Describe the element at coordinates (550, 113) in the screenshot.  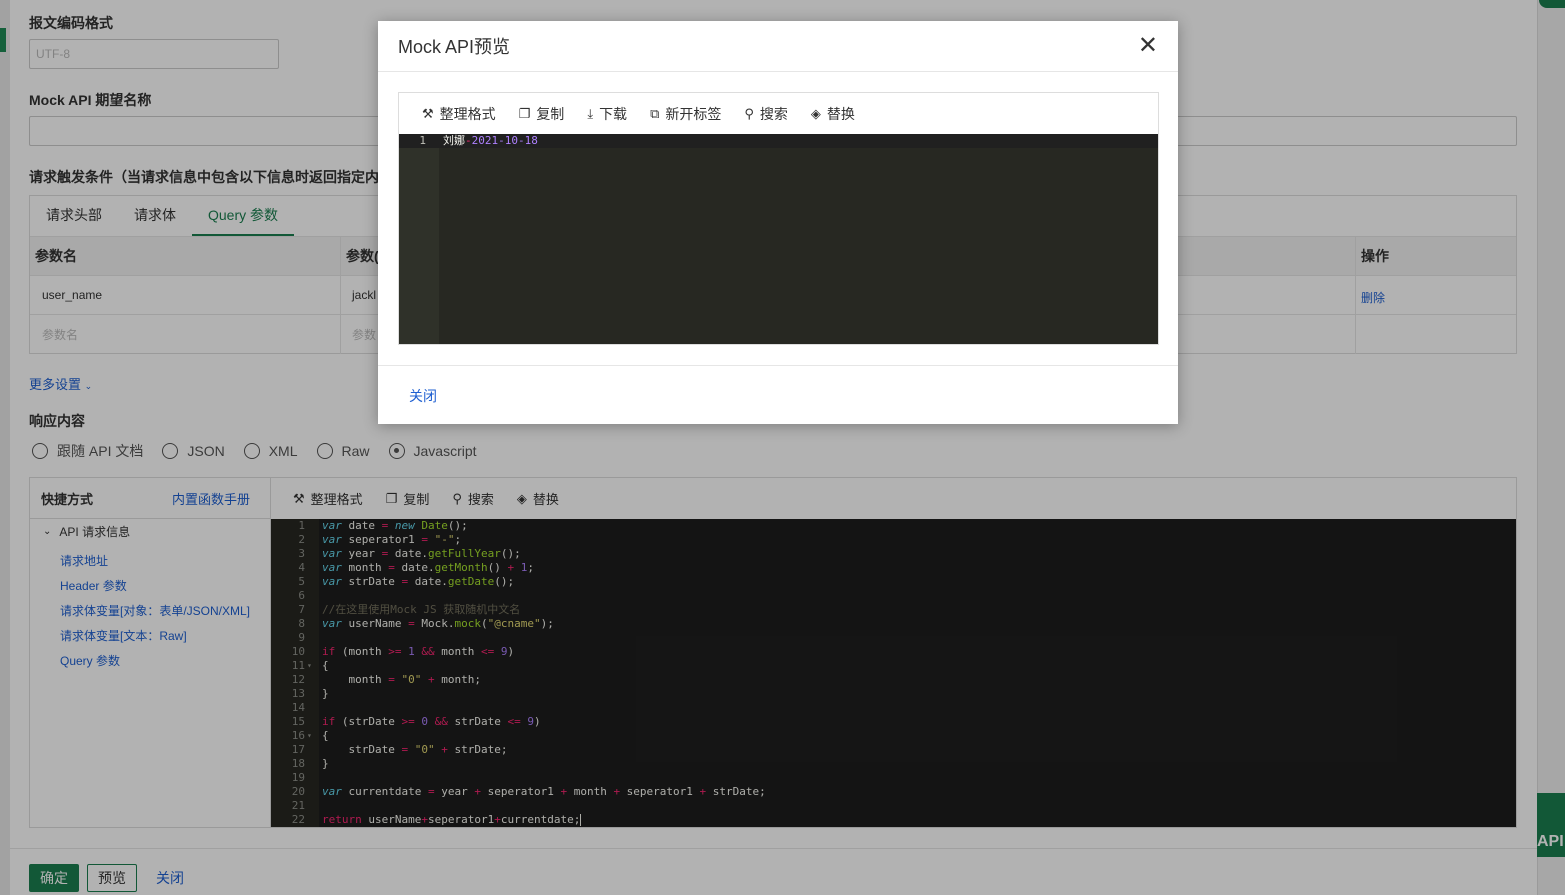
I see `copy-label: 复制` at that location.